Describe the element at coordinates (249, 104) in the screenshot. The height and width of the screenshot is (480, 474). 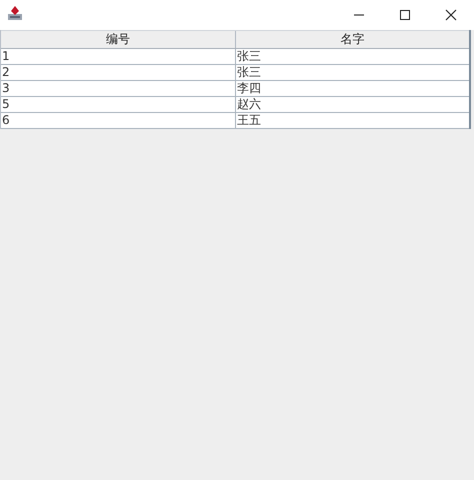
I see `table-cell-text: 赵六` at that location.